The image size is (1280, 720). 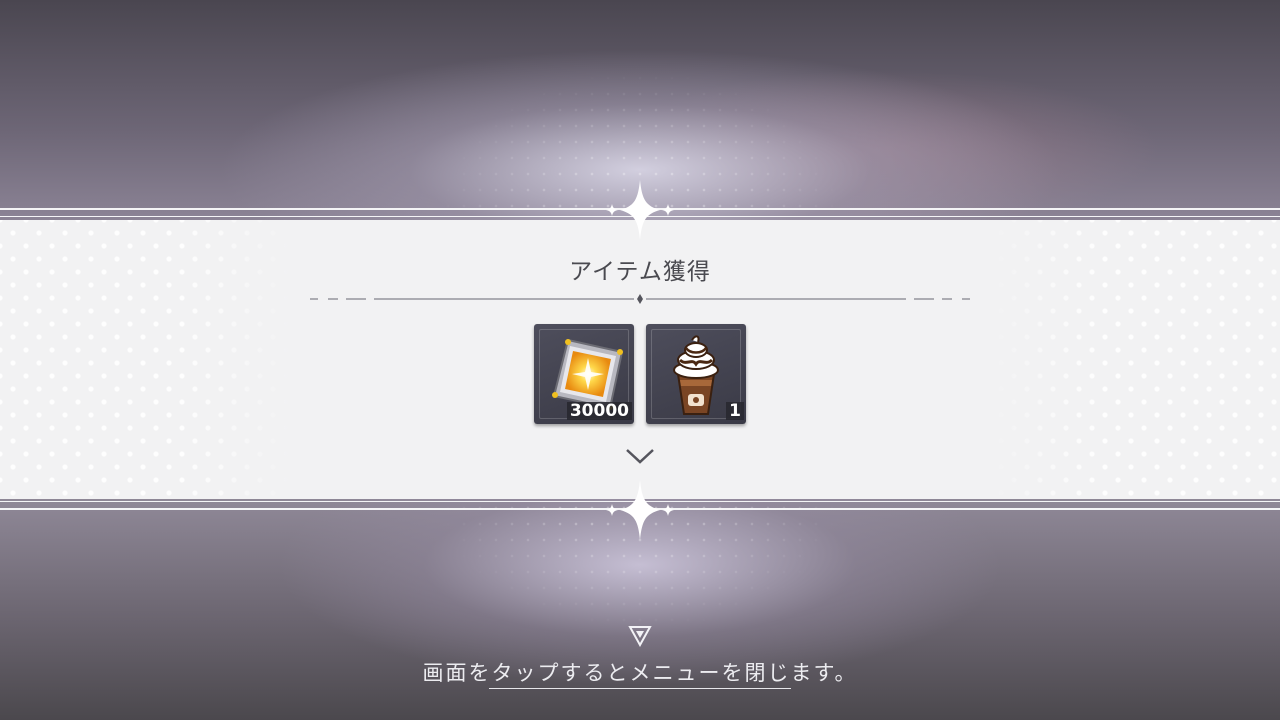 I want to click on tap-to-close-hint: 画面をタップするとメニューを閉じます。, so click(x=640, y=672).